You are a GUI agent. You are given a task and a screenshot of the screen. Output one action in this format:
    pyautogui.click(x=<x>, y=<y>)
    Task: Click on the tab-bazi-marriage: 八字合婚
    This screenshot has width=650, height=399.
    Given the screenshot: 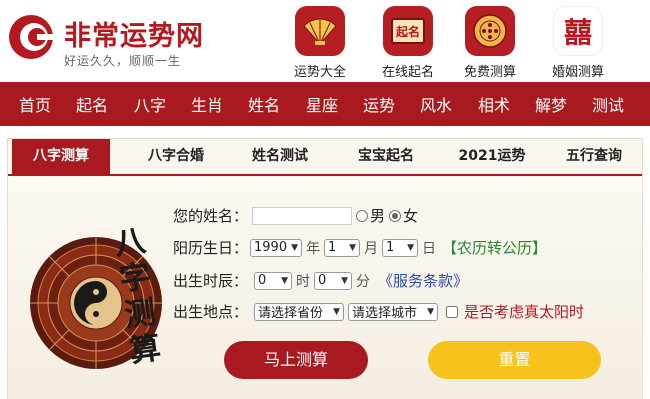 What is the action you would take?
    pyautogui.click(x=176, y=156)
    